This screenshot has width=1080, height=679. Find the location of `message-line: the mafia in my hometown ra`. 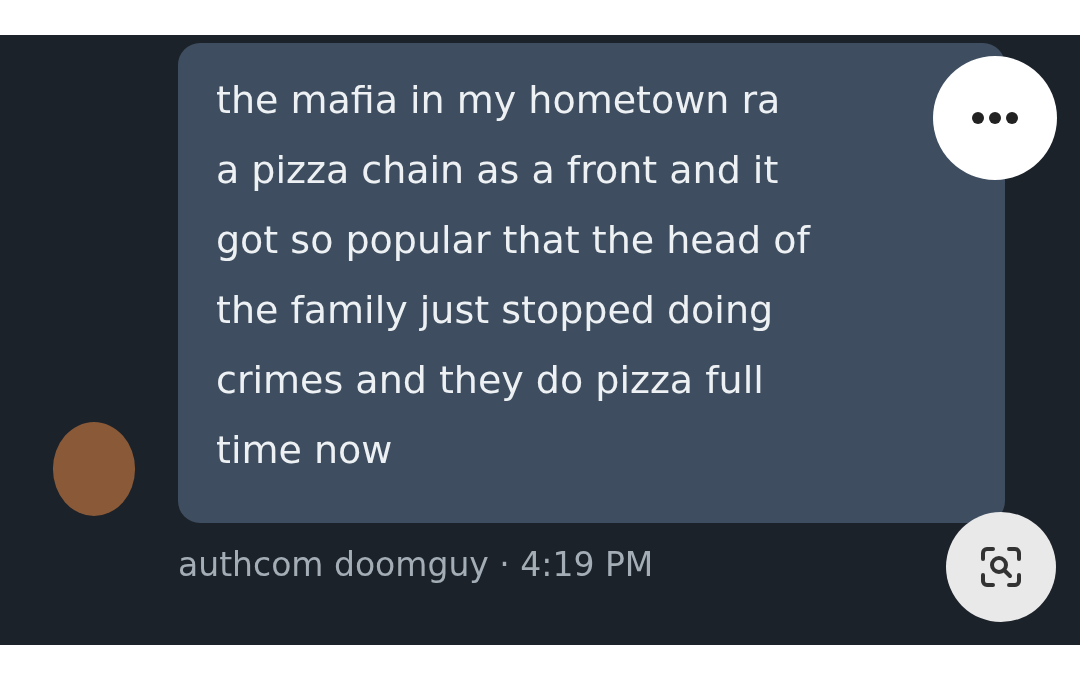

message-line: the mafia in my hometown ra is located at coordinates (498, 100).